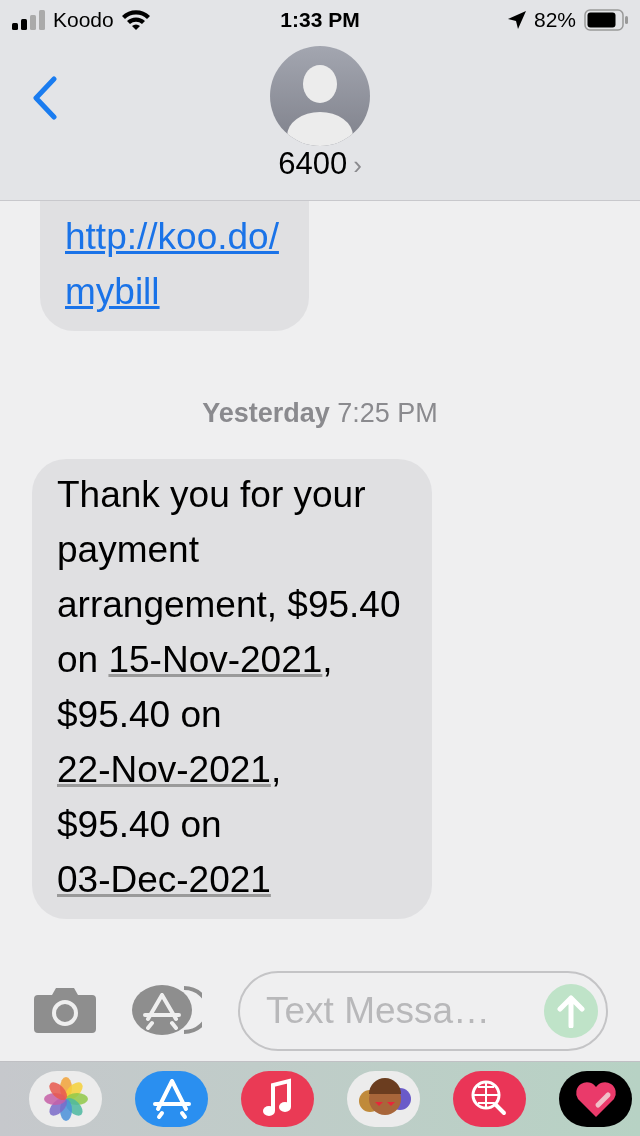 This screenshot has height=1136, width=640. What do you see at coordinates (83, 20) in the screenshot?
I see `carrier-name: Koodo` at bounding box center [83, 20].